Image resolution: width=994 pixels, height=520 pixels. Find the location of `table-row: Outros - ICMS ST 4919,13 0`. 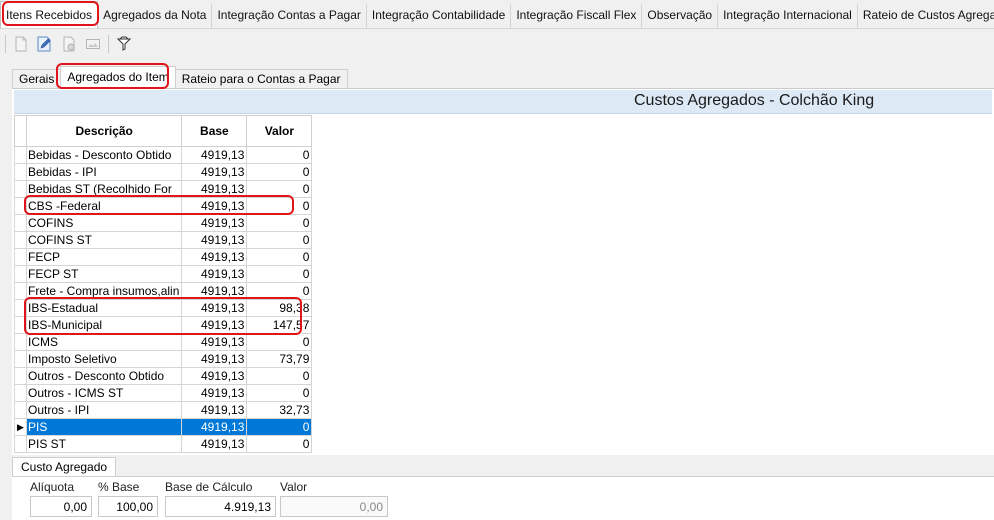

table-row: Outros - ICMS ST 4919,13 0 is located at coordinates (163, 393).